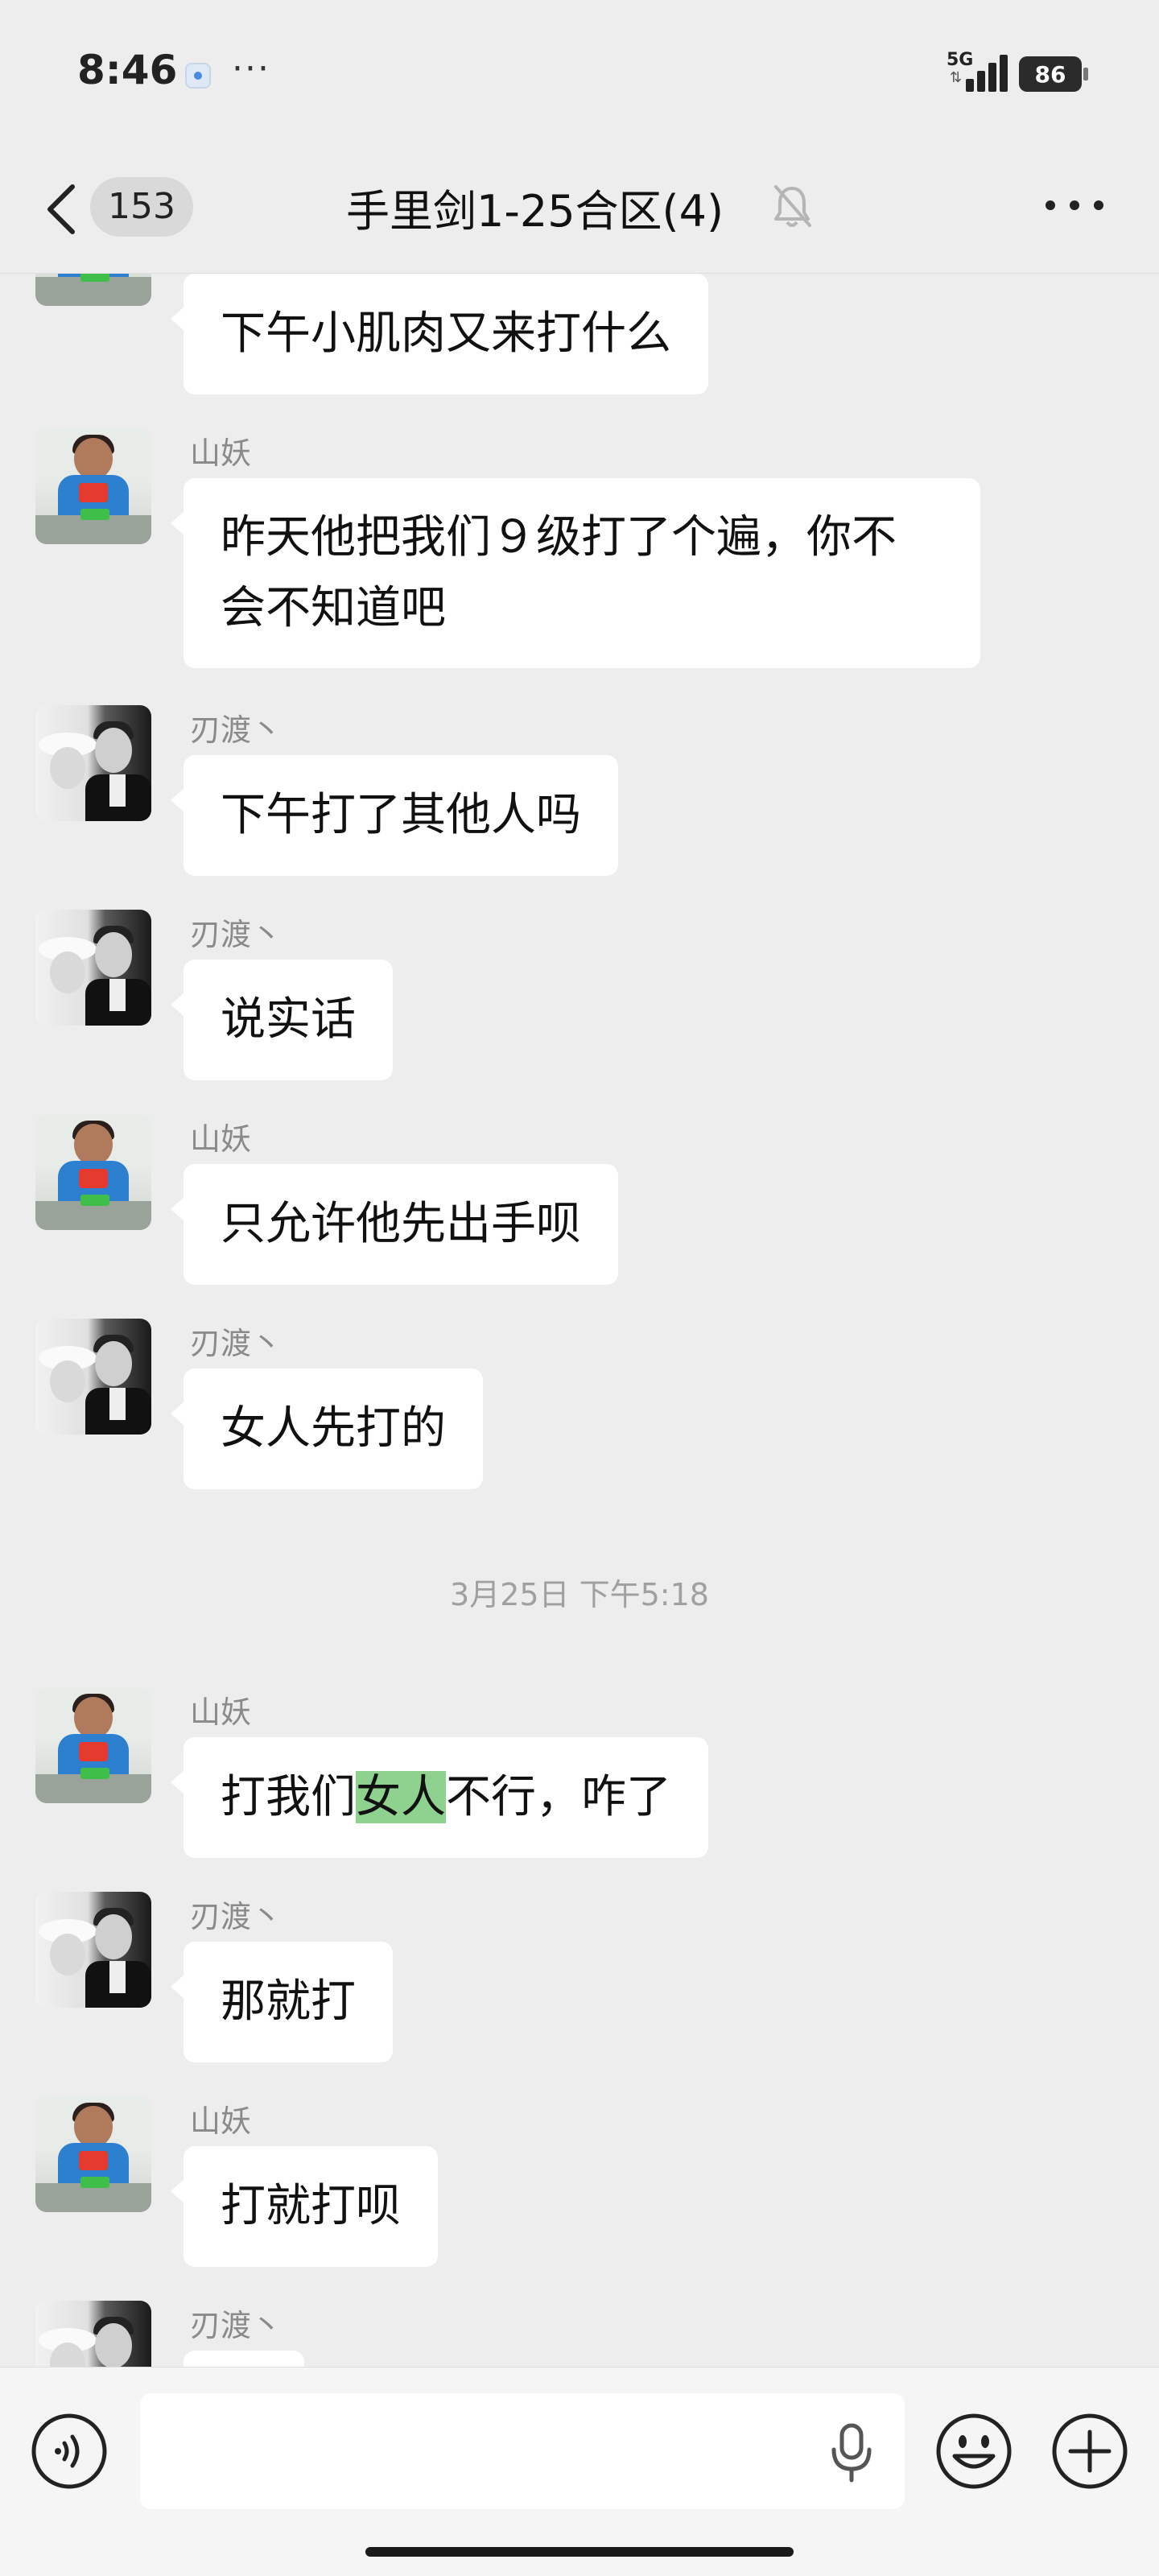 The width and height of the screenshot is (1159, 2576). Describe the element at coordinates (127, 70) in the screenshot. I see `status-time: 8:46` at that location.